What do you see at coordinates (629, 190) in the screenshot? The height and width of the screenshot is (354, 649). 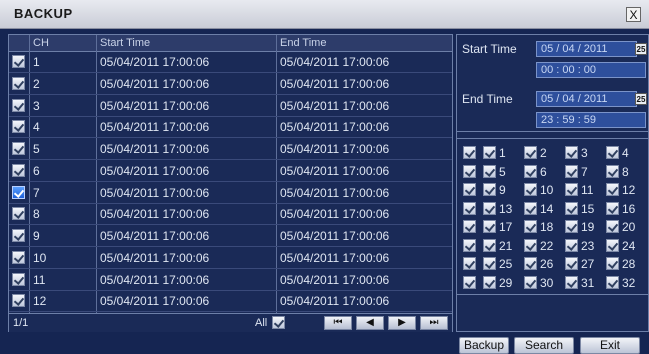 I see `channel-number: 12` at bounding box center [629, 190].